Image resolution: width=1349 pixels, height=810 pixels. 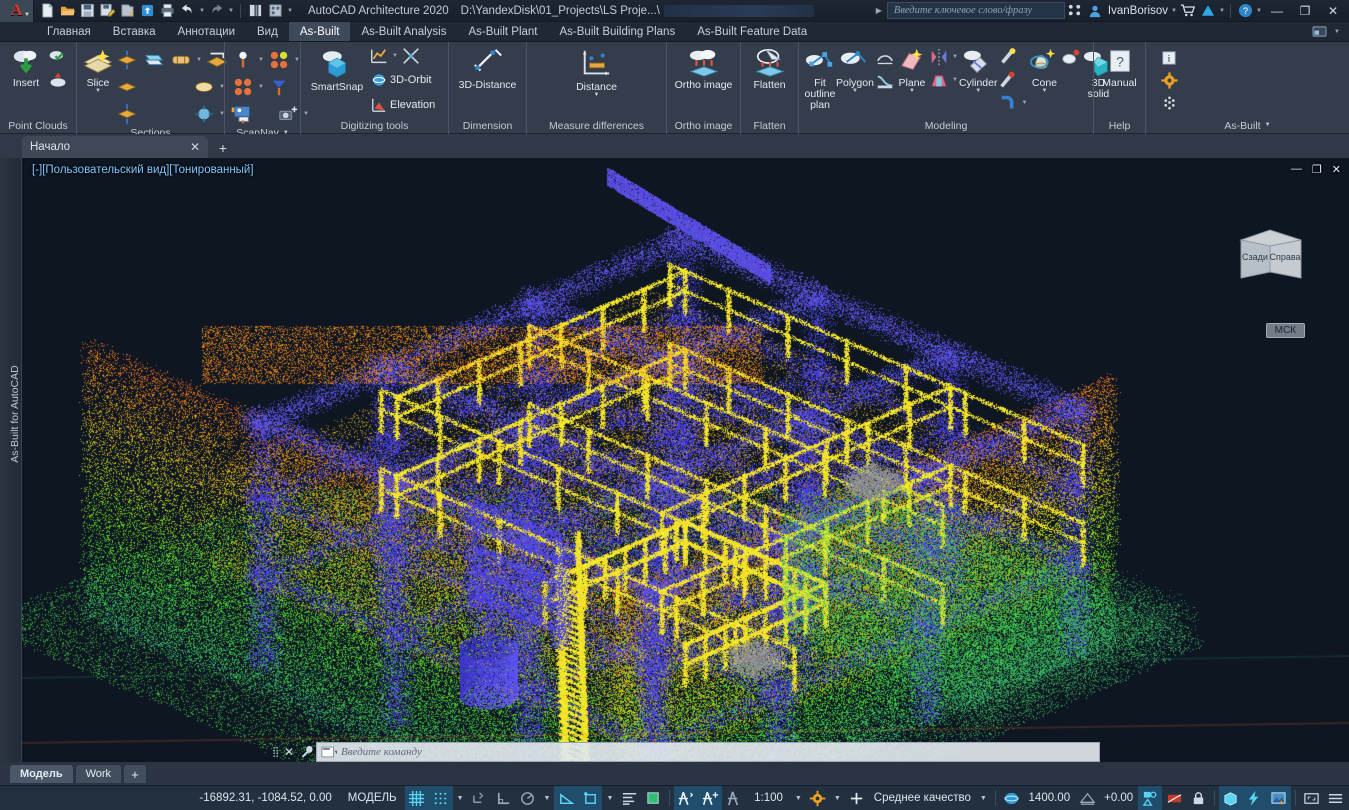 What do you see at coordinates (752, 31) in the screenshot?
I see `tab-as-built-feature-data: As-Built Feature Data` at bounding box center [752, 31].